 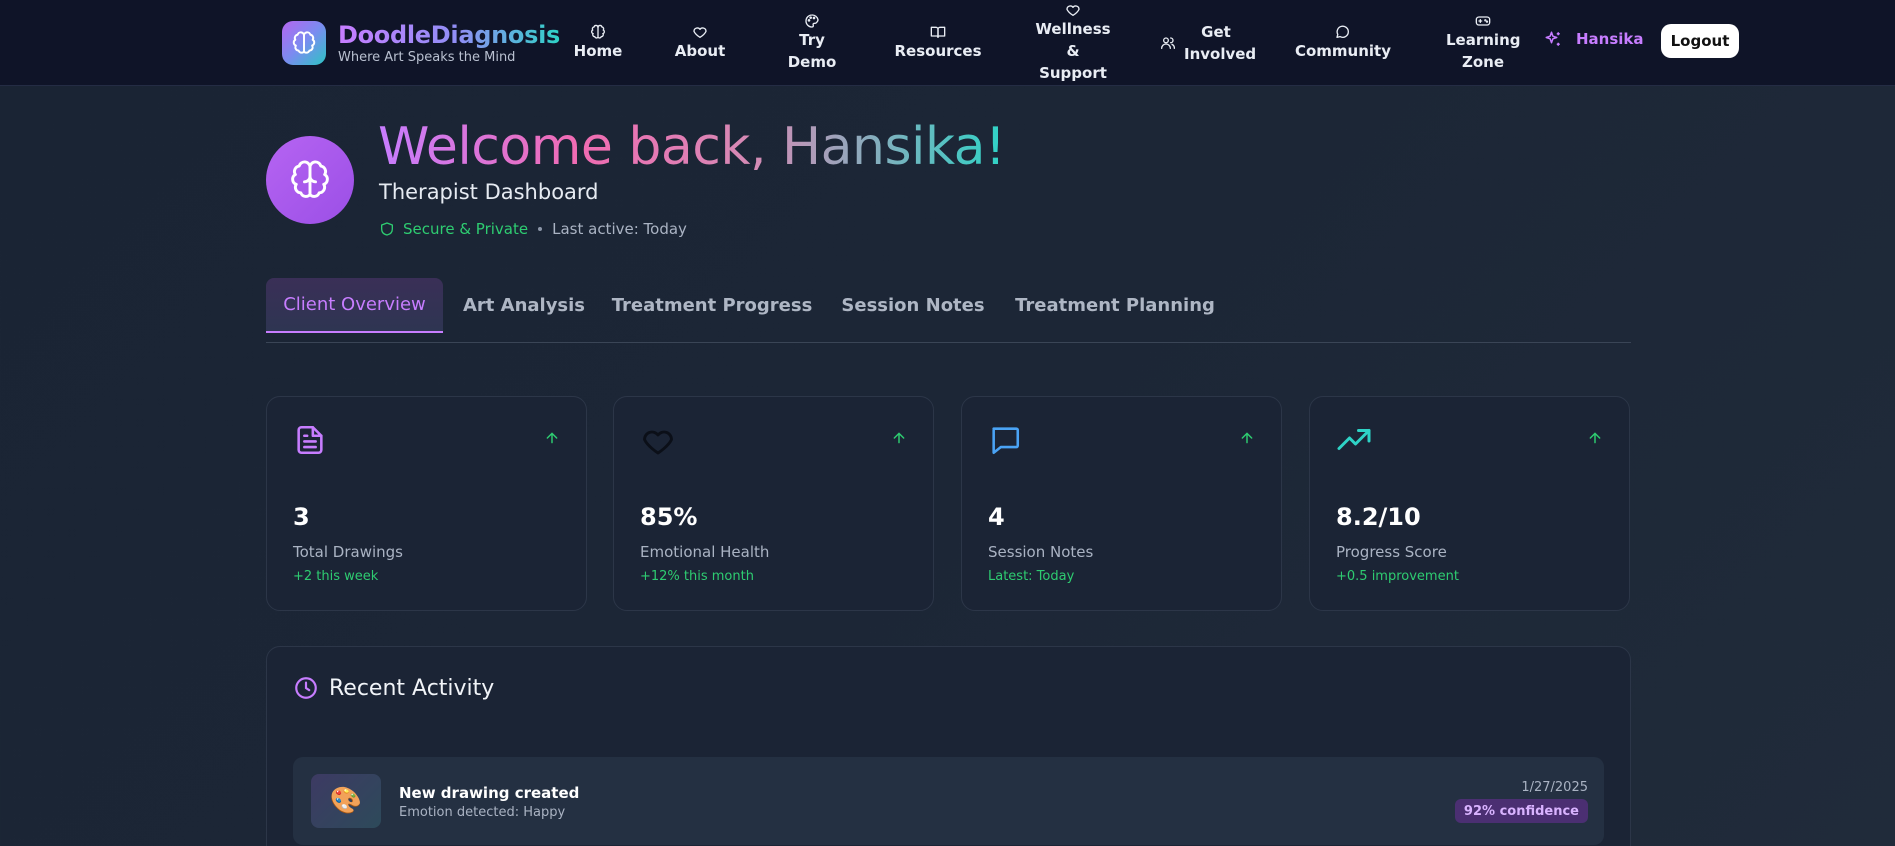 What do you see at coordinates (1115, 305) in the screenshot?
I see `tab-treatment-planning: Treatment Planning` at bounding box center [1115, 305].